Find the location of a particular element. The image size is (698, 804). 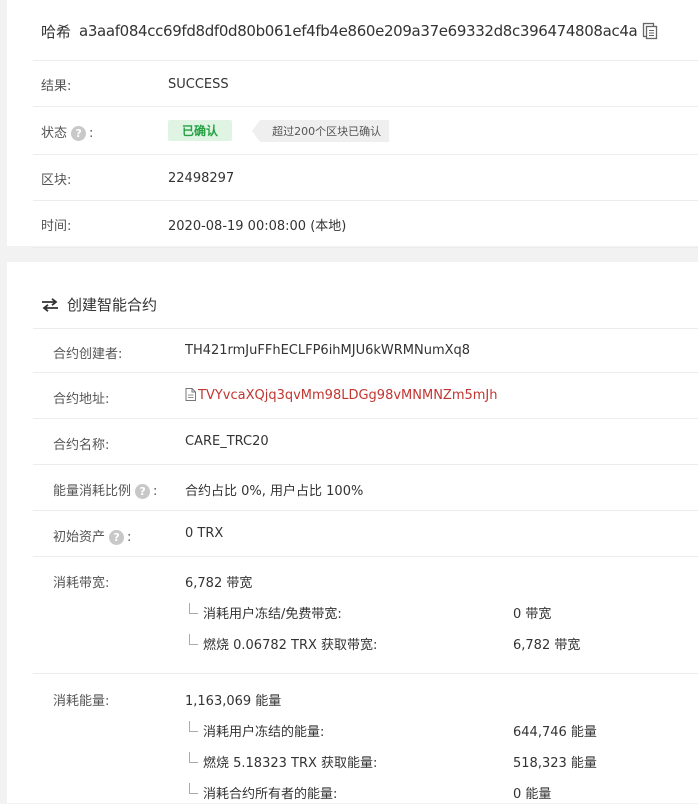

file-icon is located at coordinates (190, 394).